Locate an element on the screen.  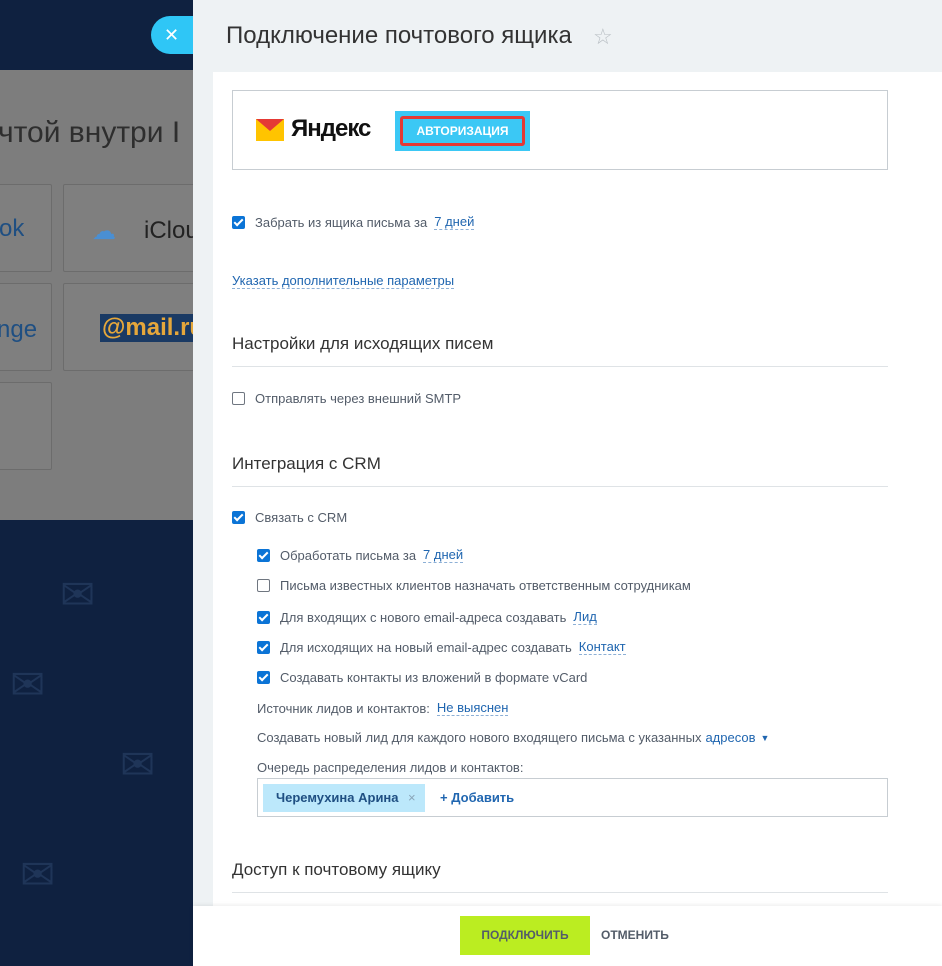
provider-tile-exchange: nge is located at coordinates (26, 327).